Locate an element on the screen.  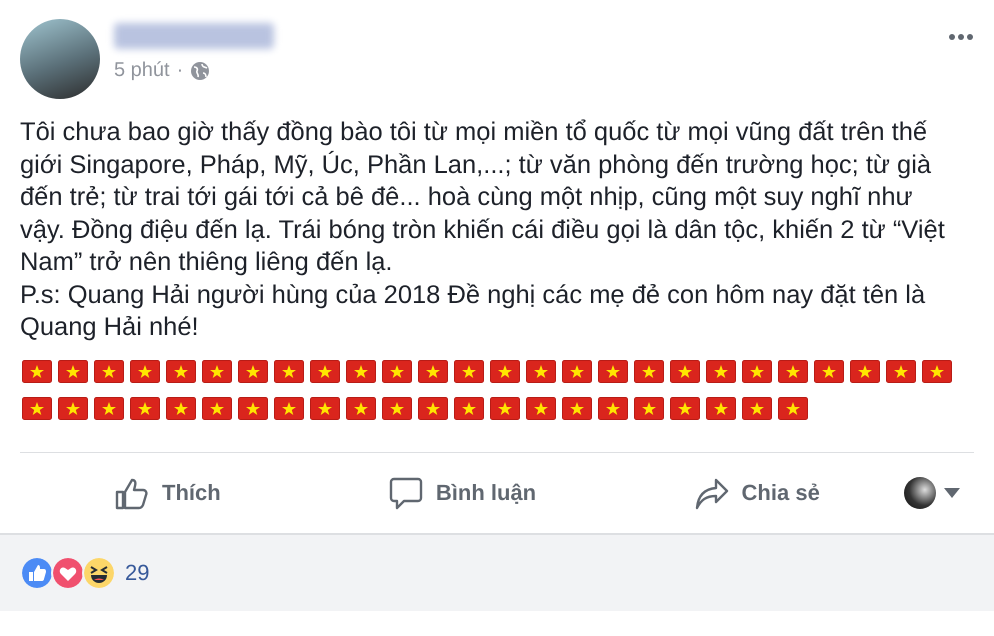
share-button: Chia sẻ is located at coordinates (756, 492).